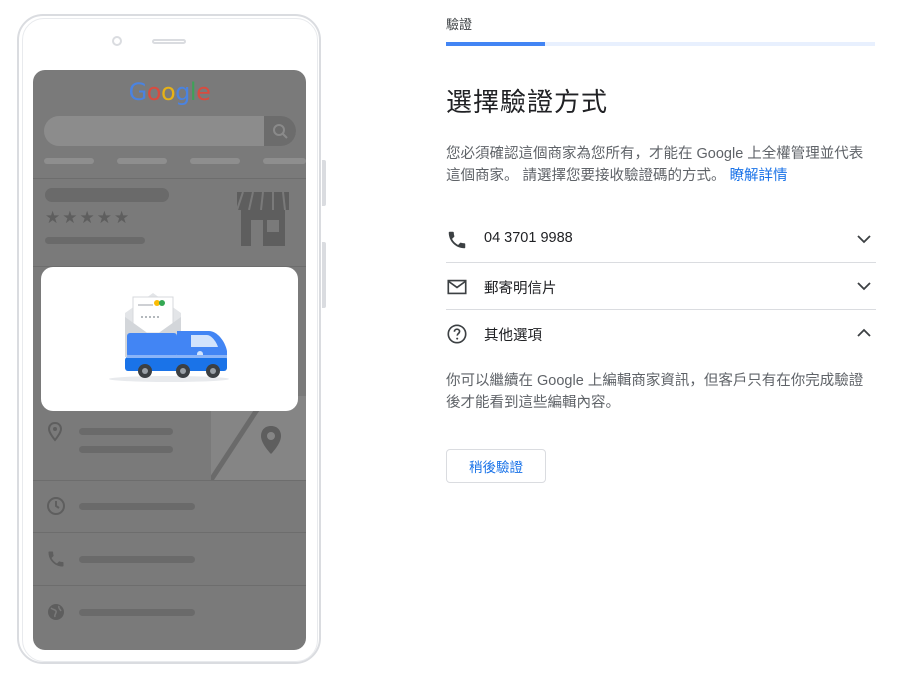  Describe the element at coordinates (138, 92) in the screenshot. I see `logo-letter: G` at that location.